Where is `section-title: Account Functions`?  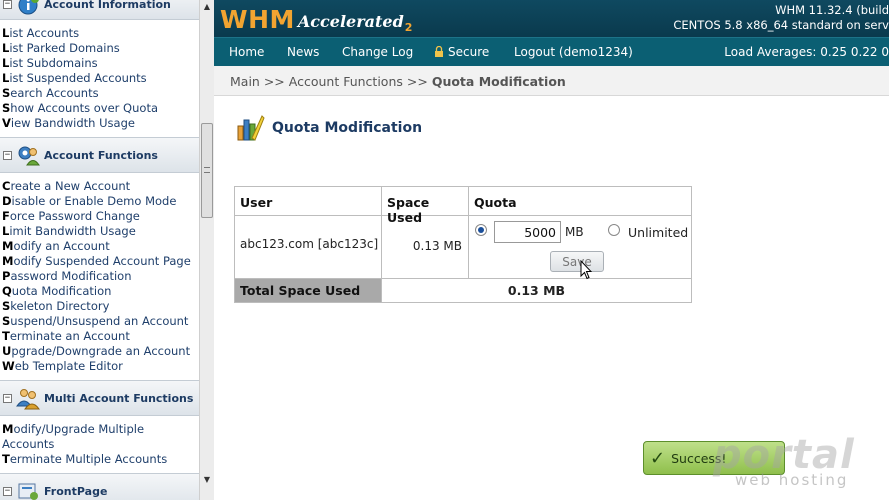
section-title: Account Functions is located at coordinates (101, 155).